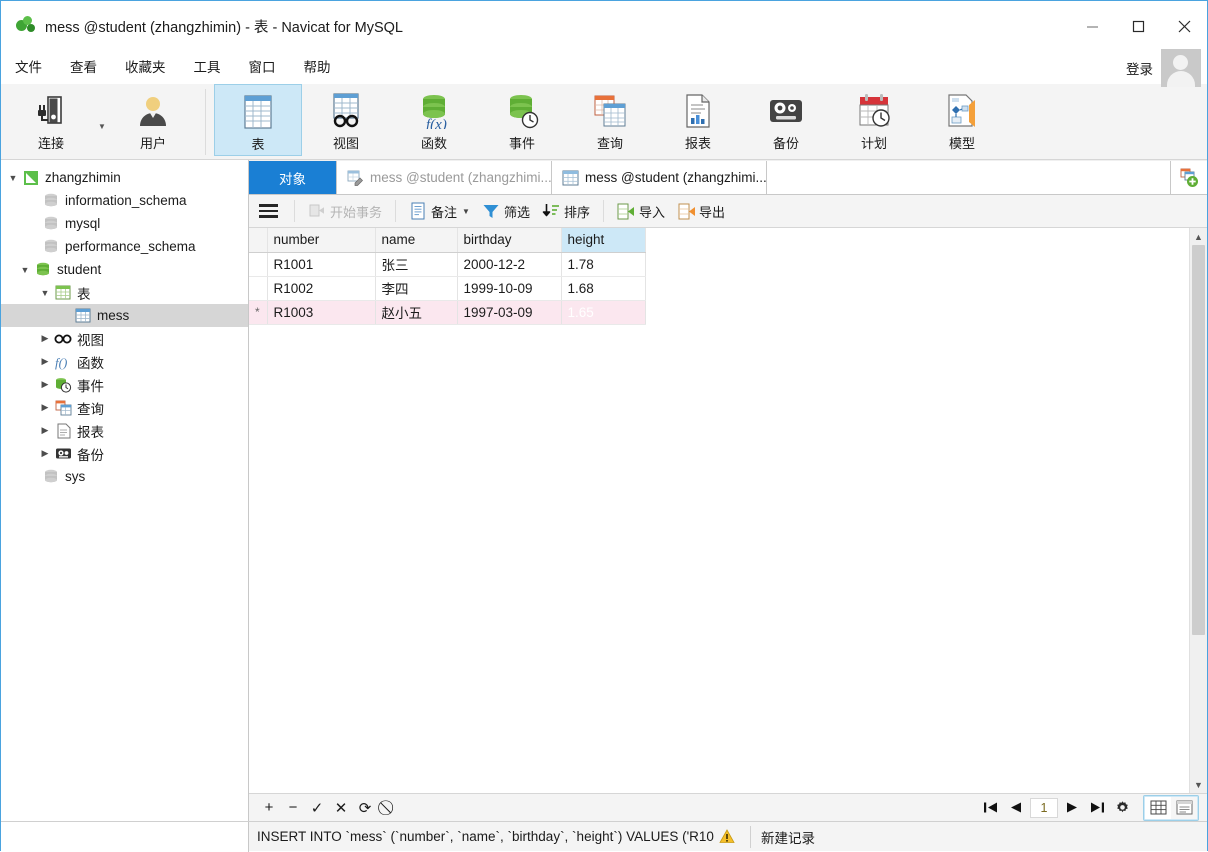 The height and width of the screenshot is (852, 1208). I want to click on sidebar-item-student: ▼ student, so click(124, 269).